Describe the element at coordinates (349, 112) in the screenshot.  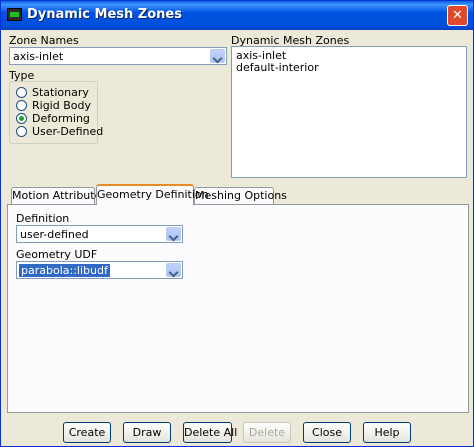
I see `dynamic-mesh-zones-list: axis-inlet default-interior` at that location.